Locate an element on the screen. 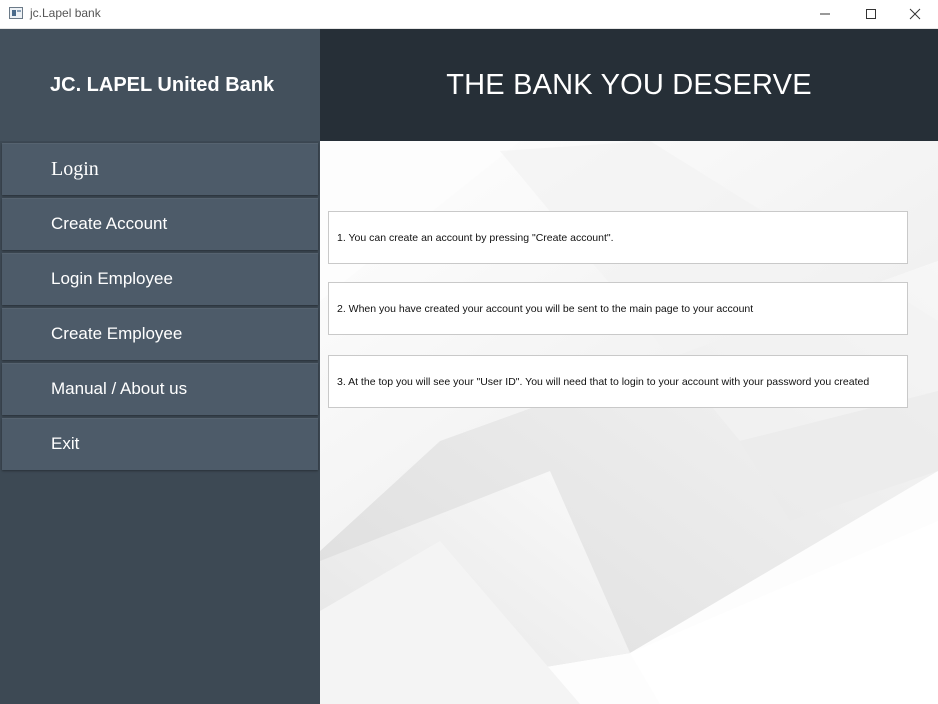 The height and width of the screenshot is (704, 938). sidebar-item-create-employee: Create Employee is located at coordinates (160, 334).